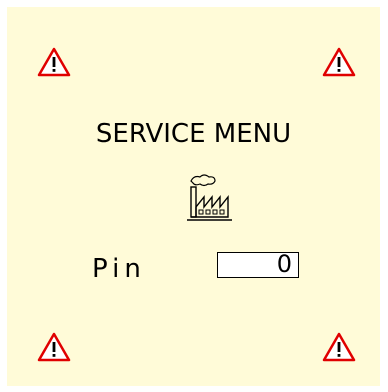 The width and height of the screenshot is (388, 392). I want to click on factory-icon, so click(208, 198).